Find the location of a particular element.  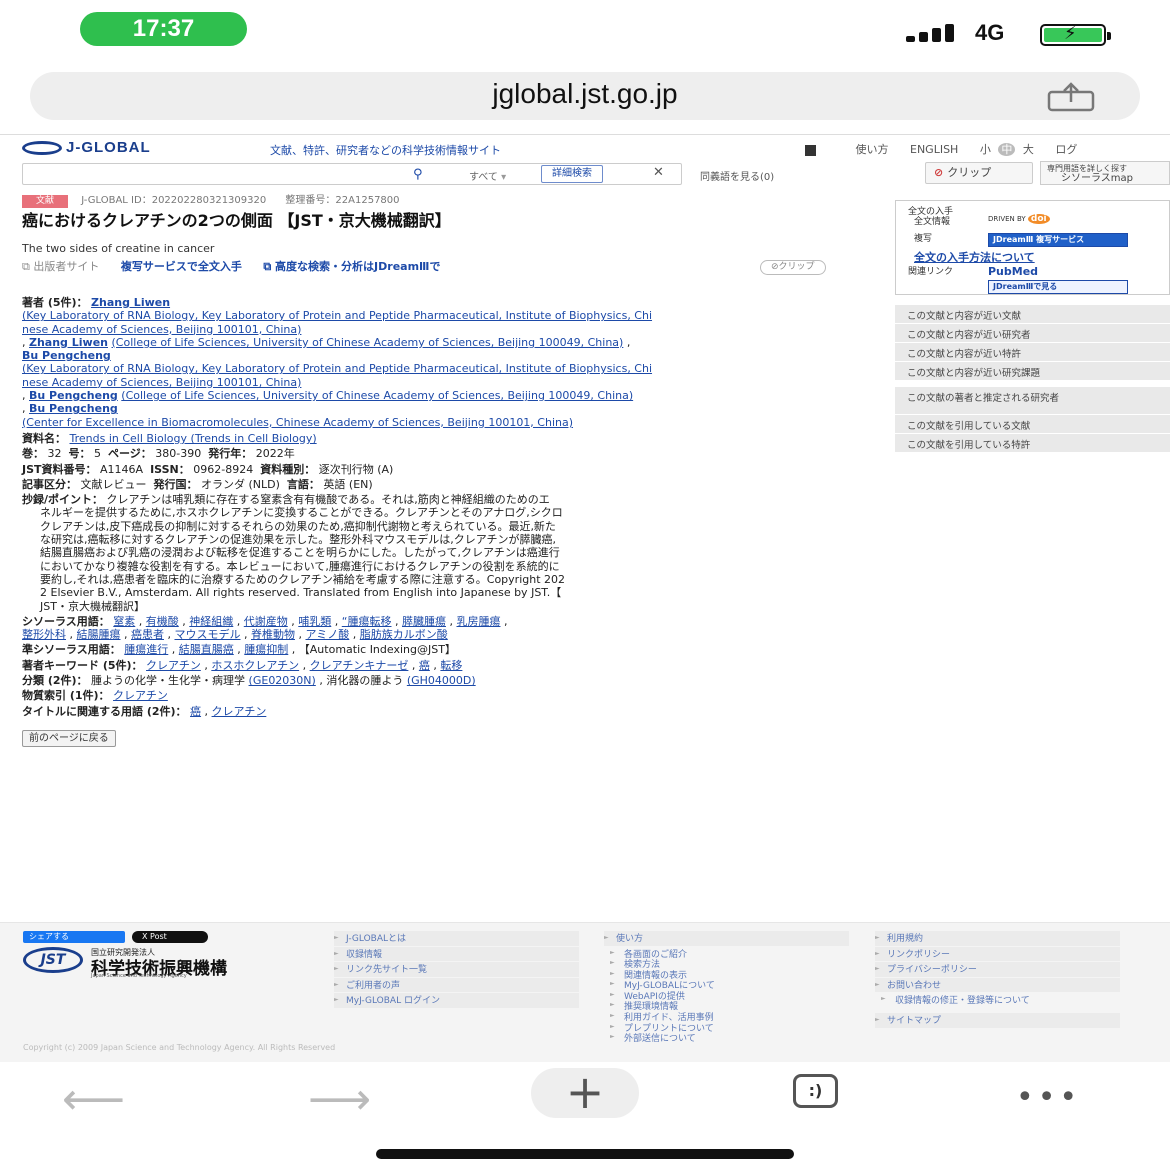

related-item: この文献と内容が近い文献 is located at coordinates (1032, 314).